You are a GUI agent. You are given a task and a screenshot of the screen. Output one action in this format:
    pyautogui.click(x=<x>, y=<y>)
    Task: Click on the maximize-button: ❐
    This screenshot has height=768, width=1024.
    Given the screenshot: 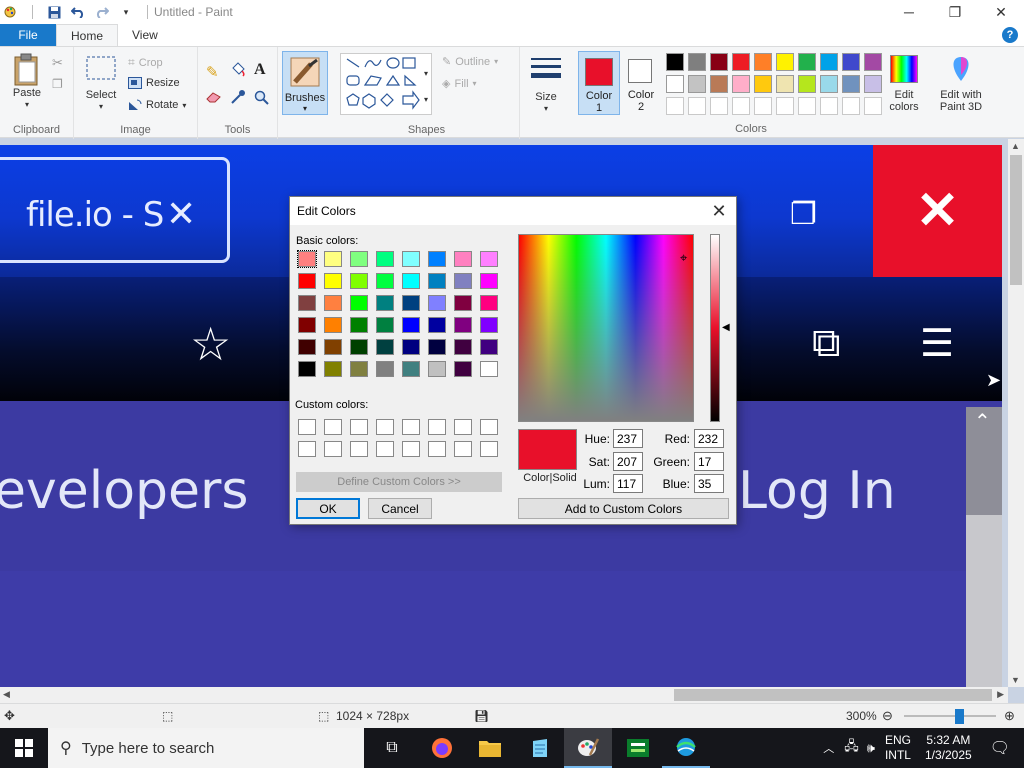 What is the action you would take?
    pyautogui.click(x=955, y=12)
    